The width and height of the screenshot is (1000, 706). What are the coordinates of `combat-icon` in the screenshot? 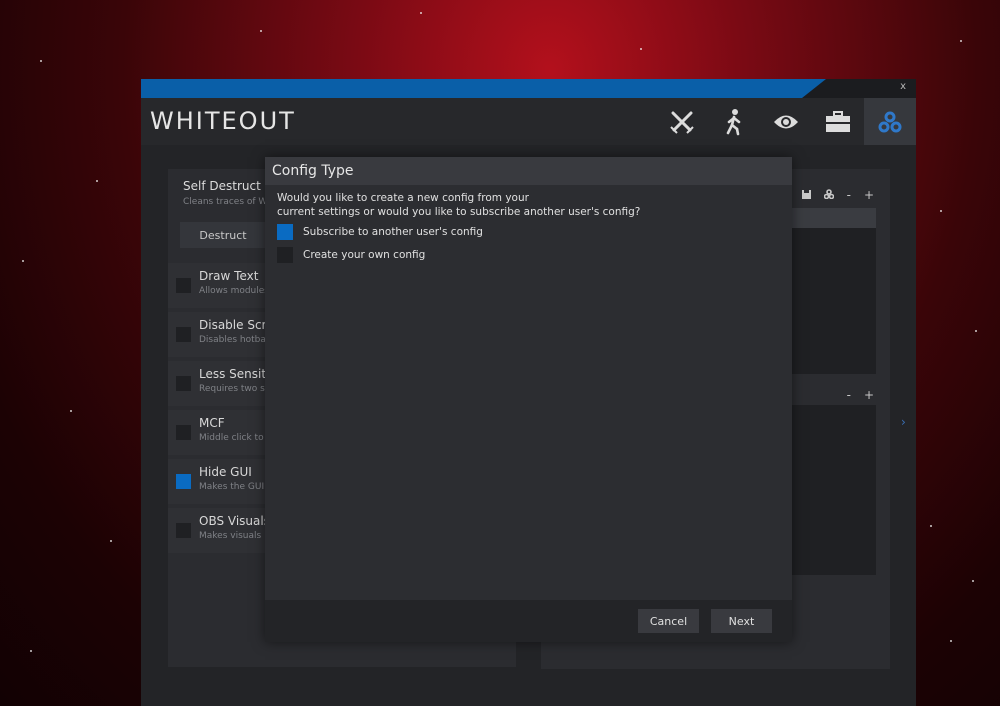 It's located at (682, 122).